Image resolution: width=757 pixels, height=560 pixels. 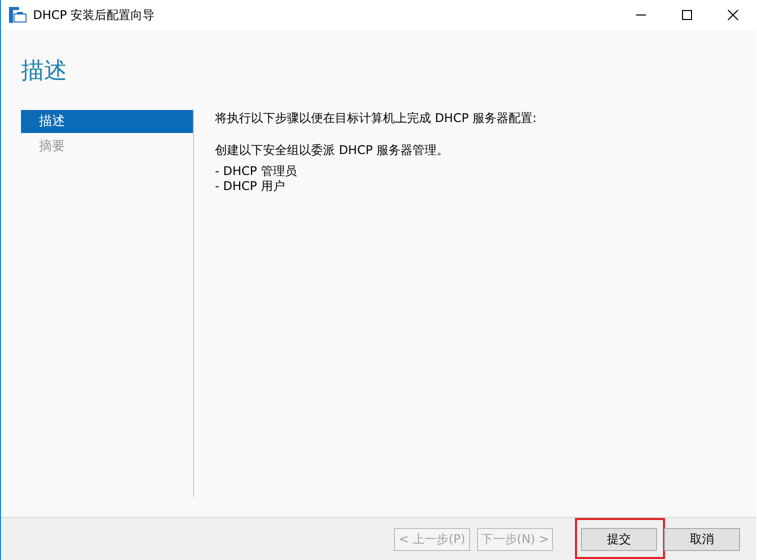 I want to click on app-icon, so click(x=18, y=15).